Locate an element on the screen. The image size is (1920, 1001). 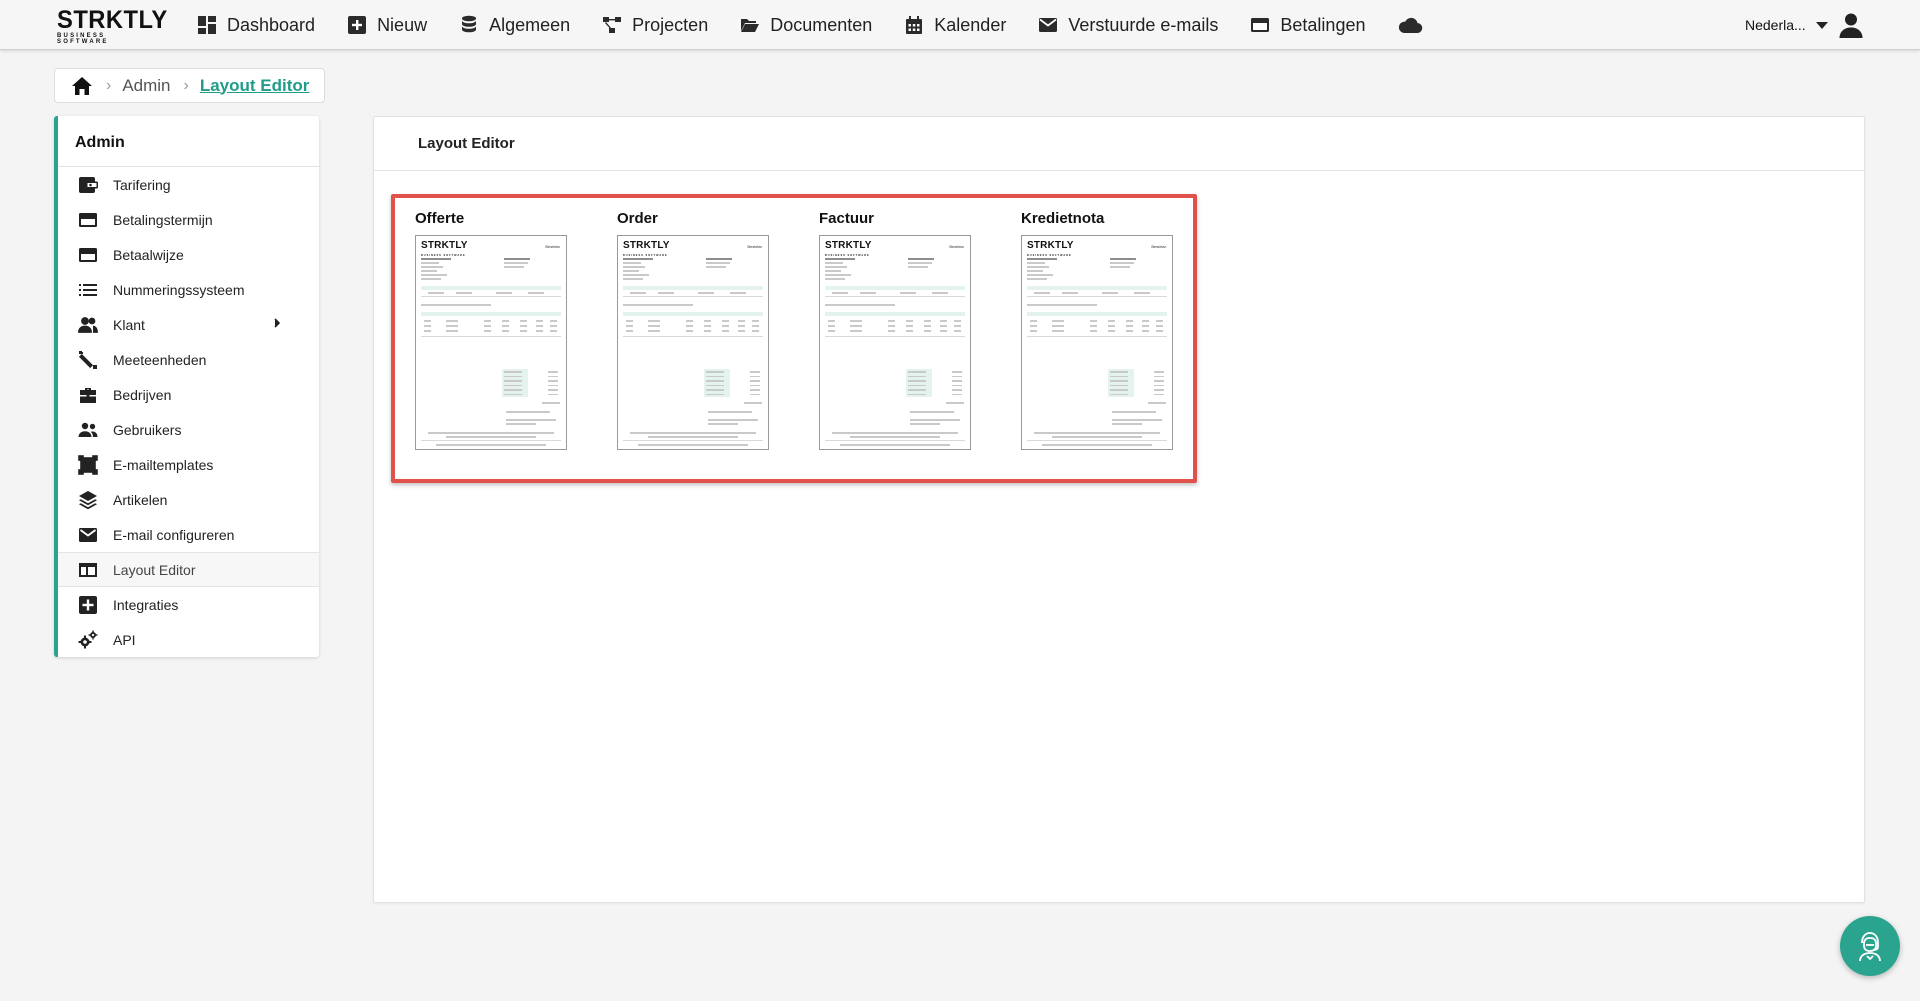
nav-betalingen: Betalingen is located at coordinates (1307, 25).